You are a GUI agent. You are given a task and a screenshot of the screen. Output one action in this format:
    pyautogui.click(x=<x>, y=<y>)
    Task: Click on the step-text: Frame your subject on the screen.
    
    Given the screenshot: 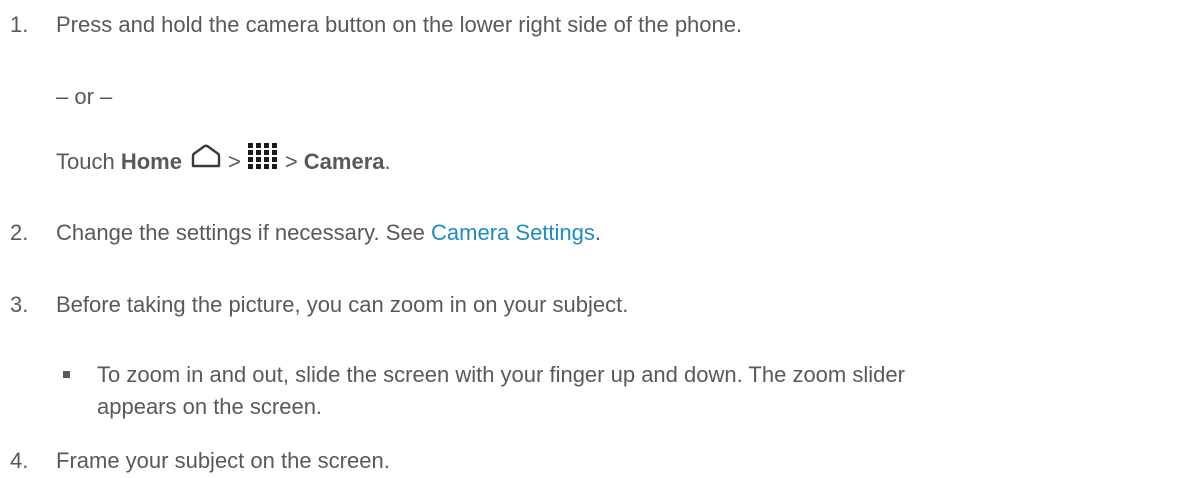 What is the action you would take?
    pyautogui.click(x=223, y=460)
    